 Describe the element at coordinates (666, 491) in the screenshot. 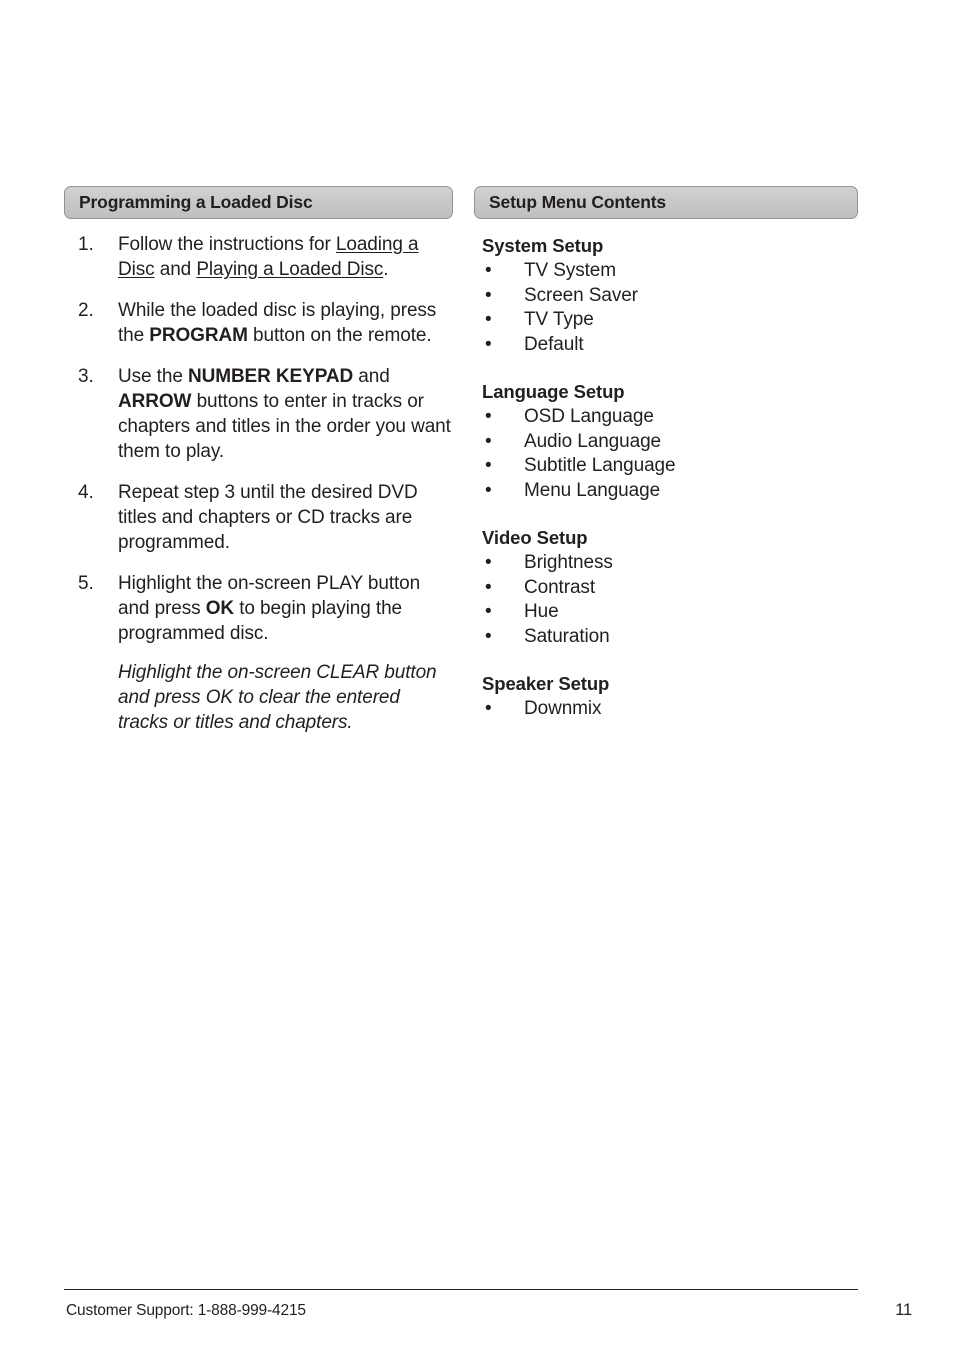

I see `setup-item: • Menu Language` at that location.